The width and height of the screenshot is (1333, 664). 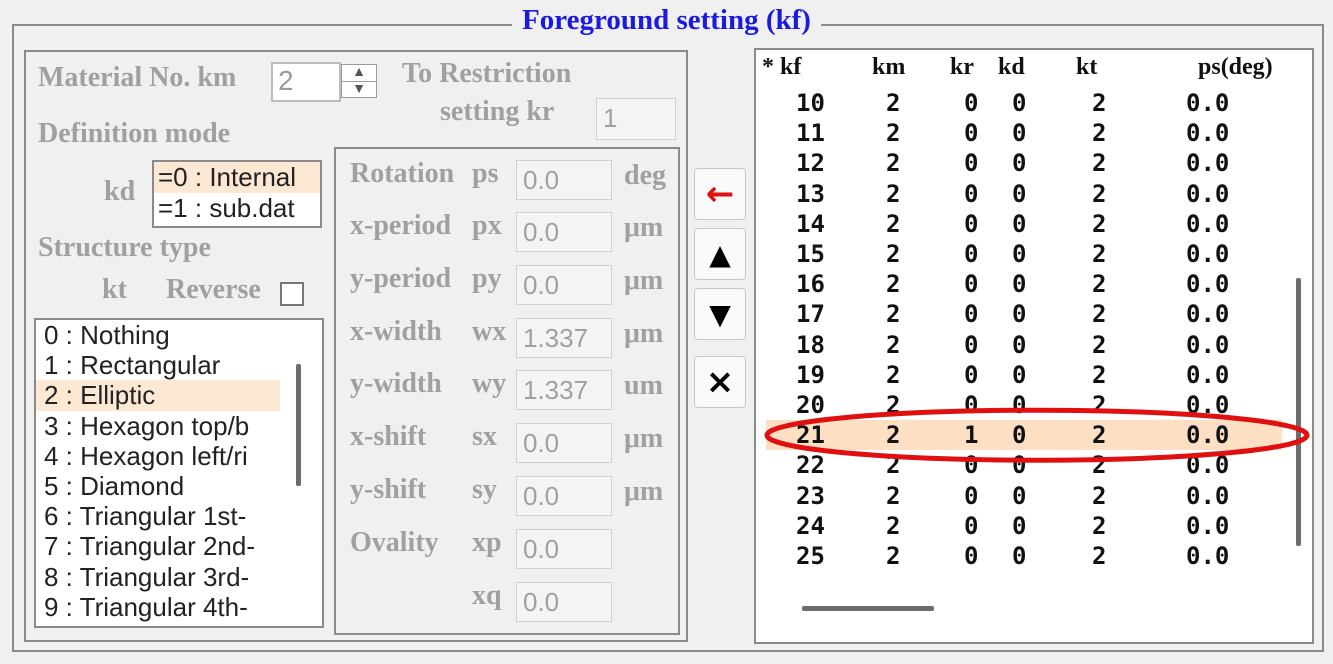 I want to click on row-highlight-ellipse, so click(x=1037, y=435).